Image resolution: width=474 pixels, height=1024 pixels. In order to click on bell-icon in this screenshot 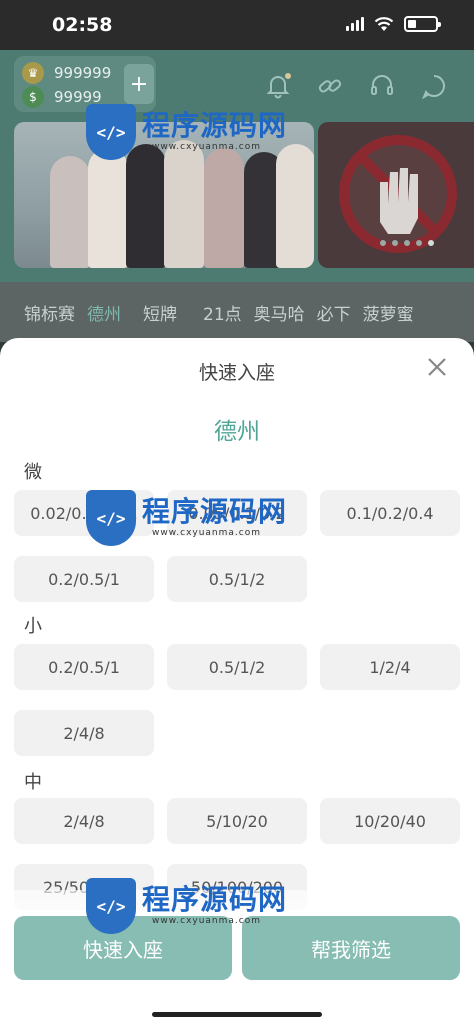, I will do `click(278, 86)`.